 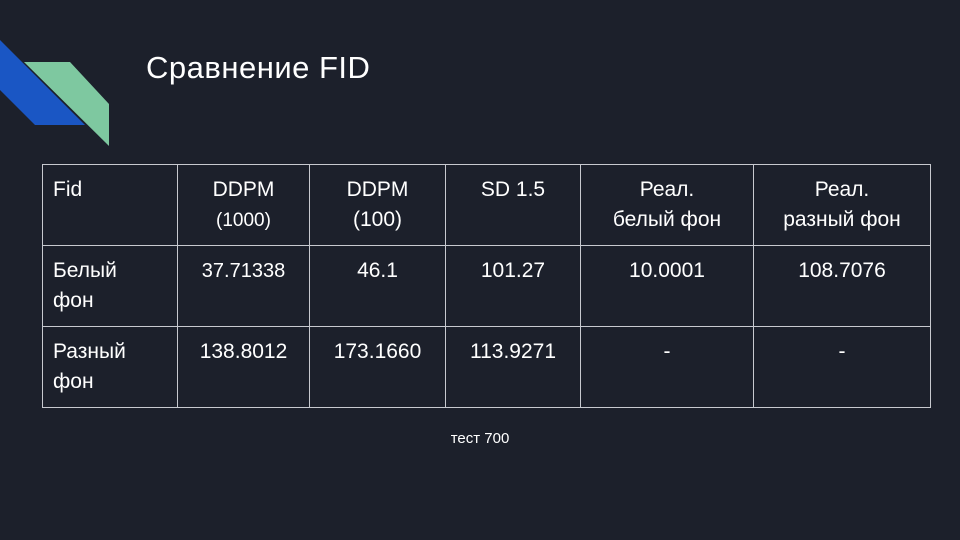 I want to click on header-ddpm-1000-line1: DDPM, so click(x=243, y=189).